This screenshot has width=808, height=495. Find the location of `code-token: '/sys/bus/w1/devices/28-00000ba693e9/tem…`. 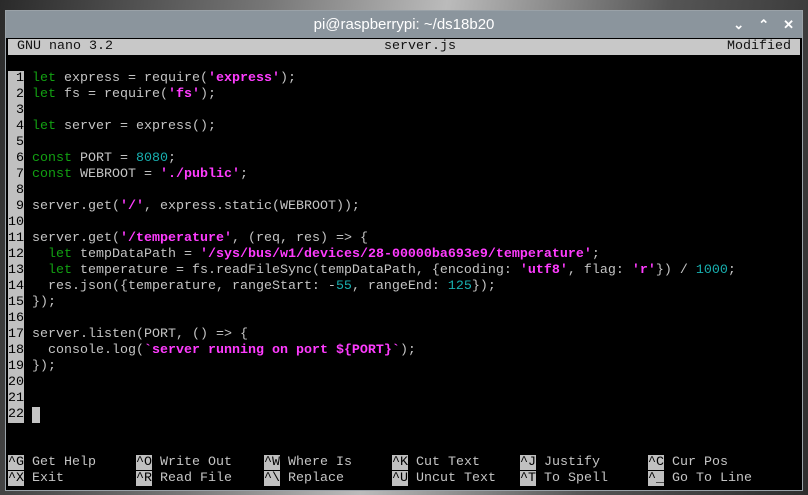

code-token: '/sys/bus/w1/devices/28-00000ba693e9/tem… is located at coordinates (395, 254).